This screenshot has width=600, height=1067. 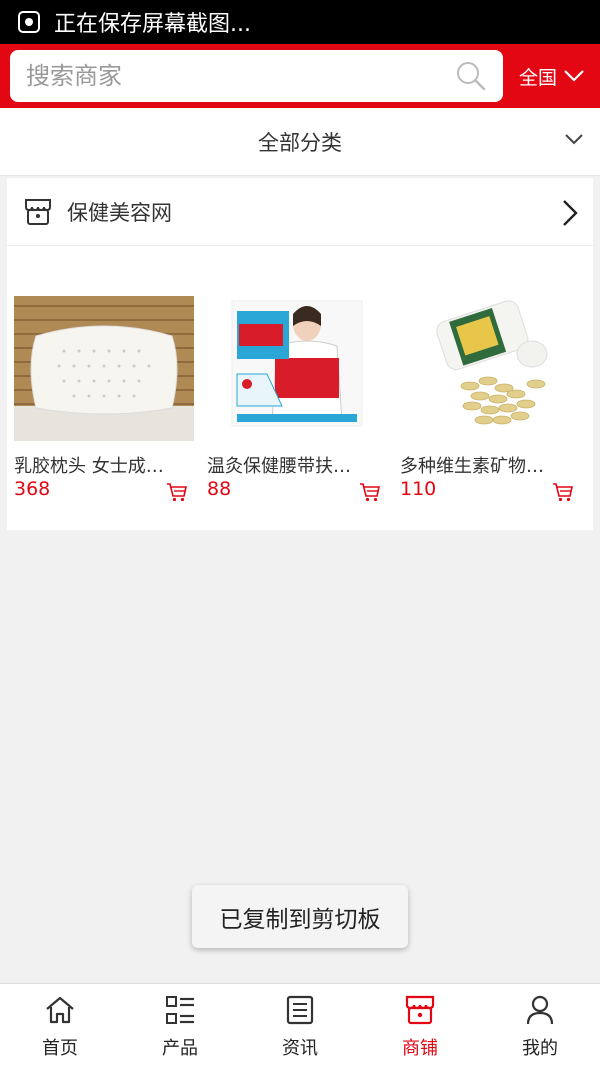 What do you see at coordinates (300, 212) in the screenshot?
I see `store-header: 保健美容网` at bounding box center [300, 212].